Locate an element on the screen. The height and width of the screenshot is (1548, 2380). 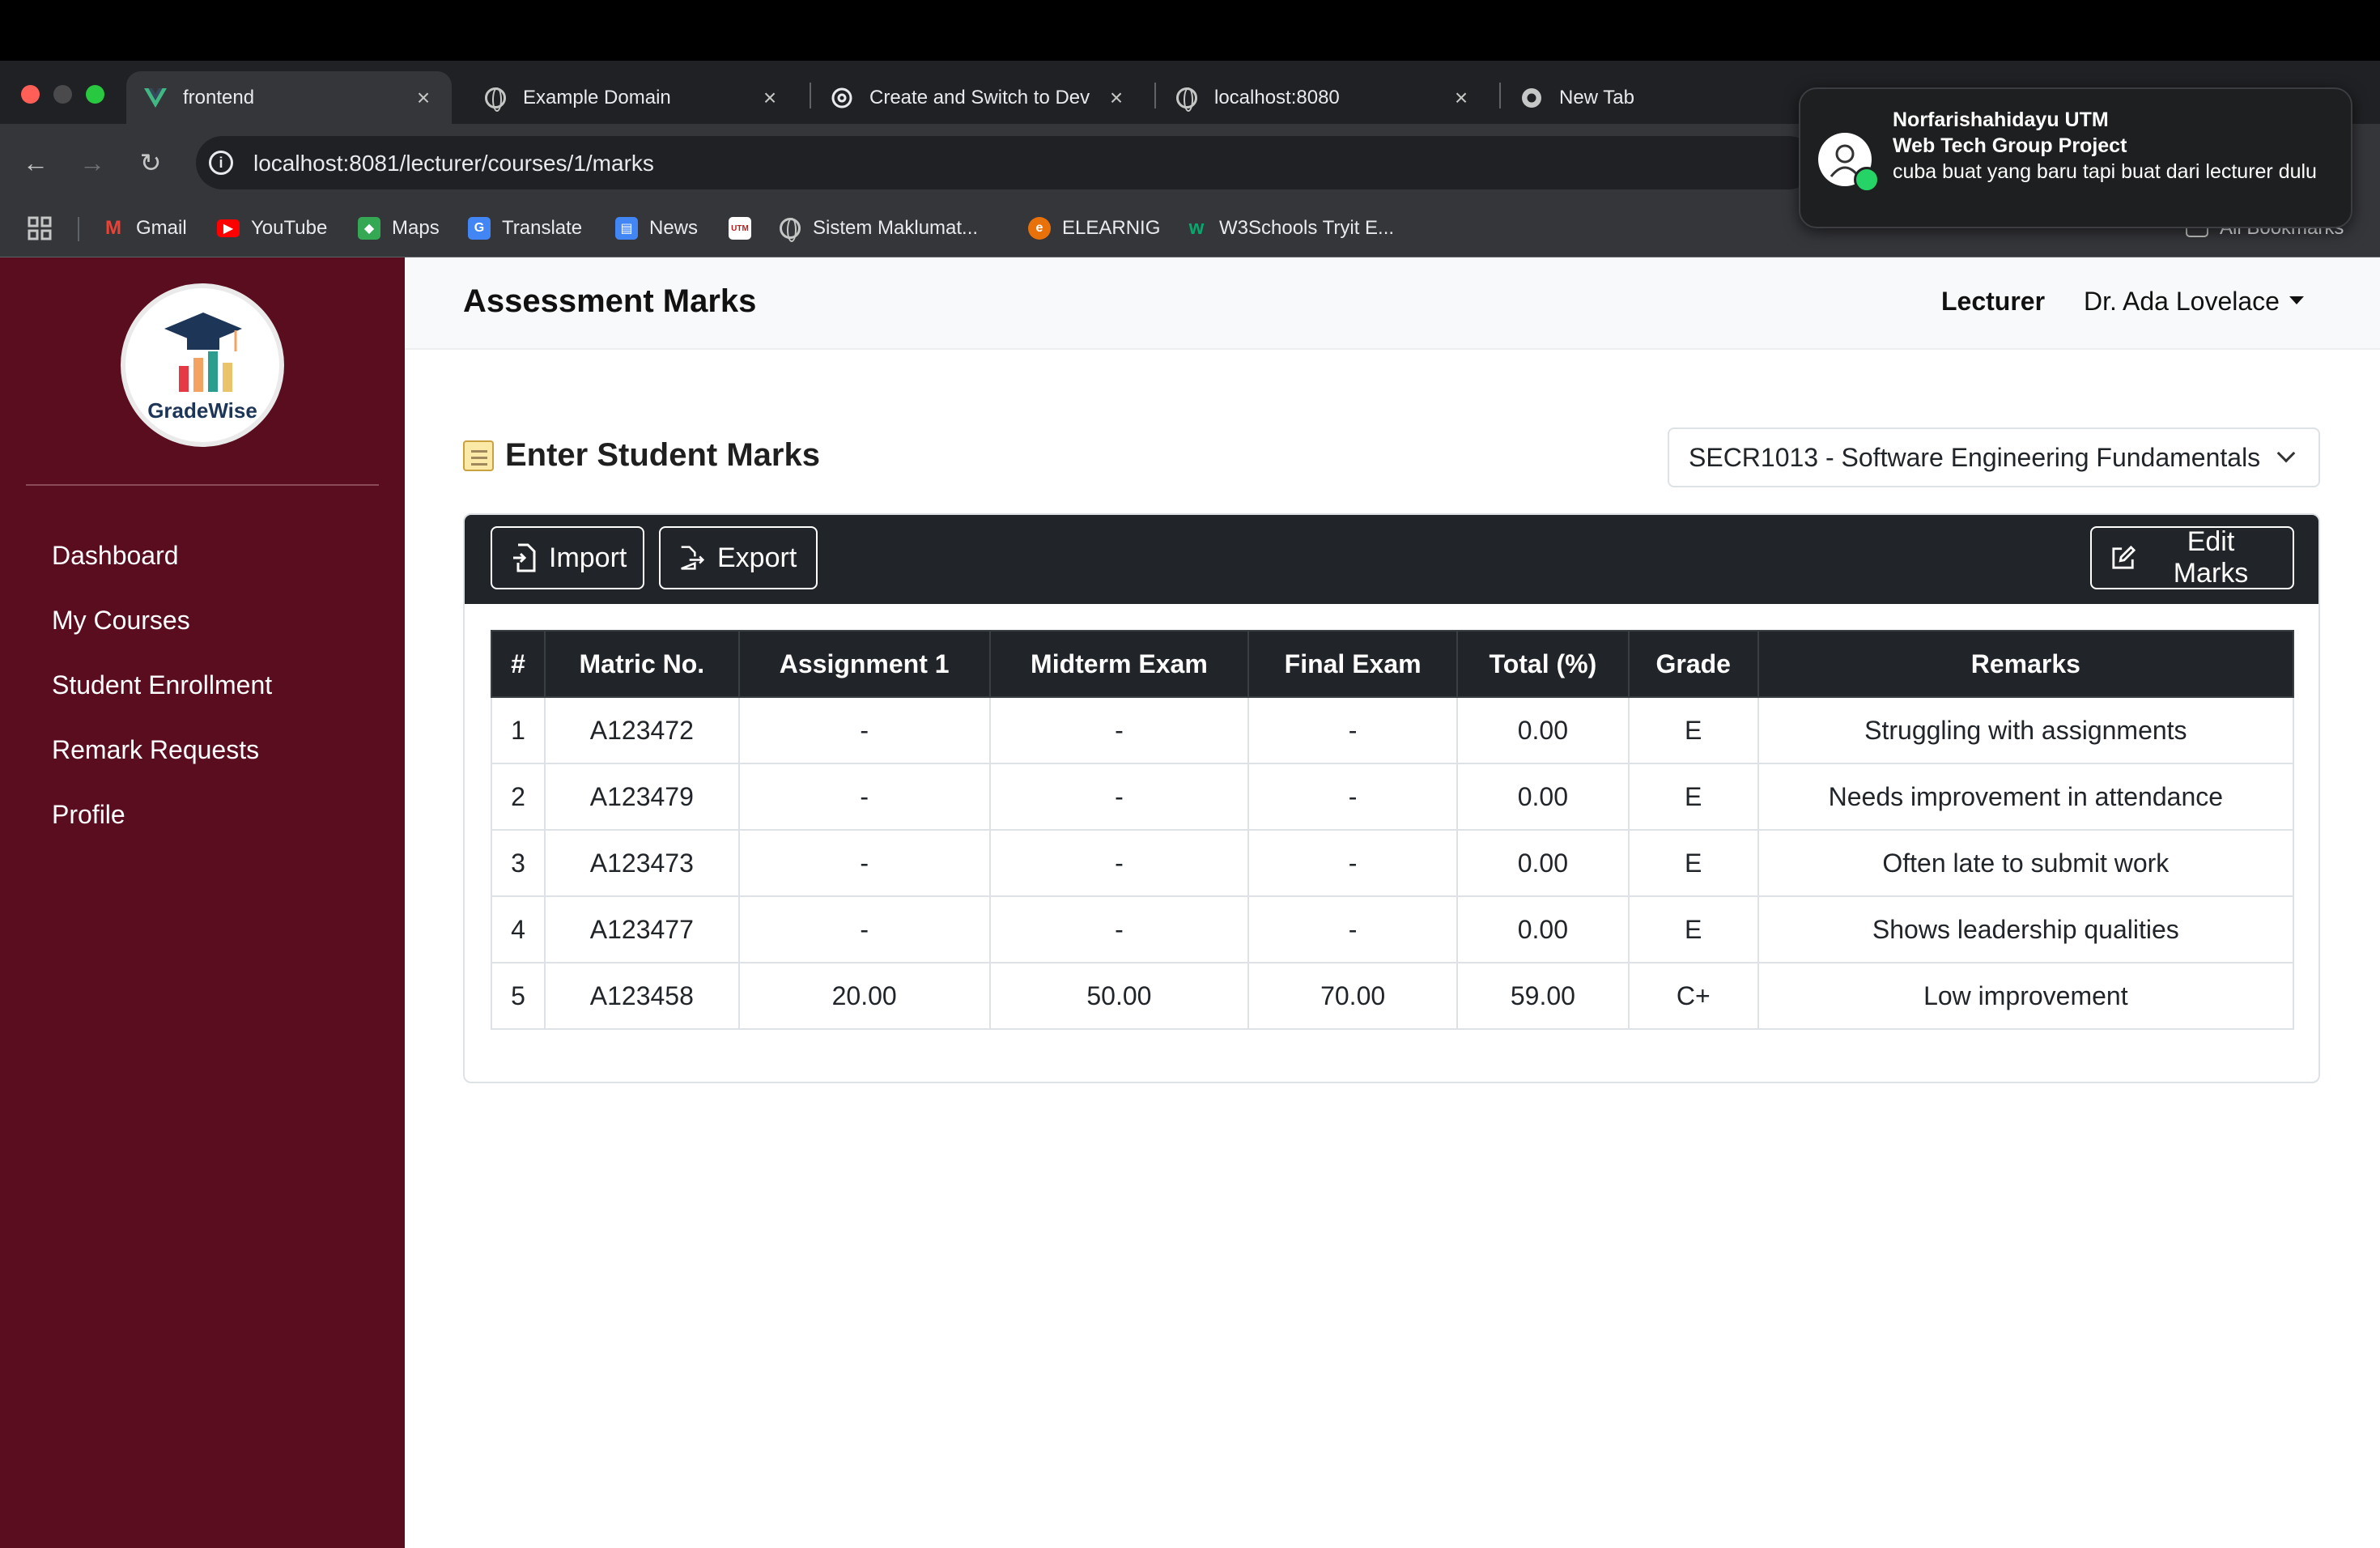
bookmark-news: ▤ News is located at coordinates (656, 228).